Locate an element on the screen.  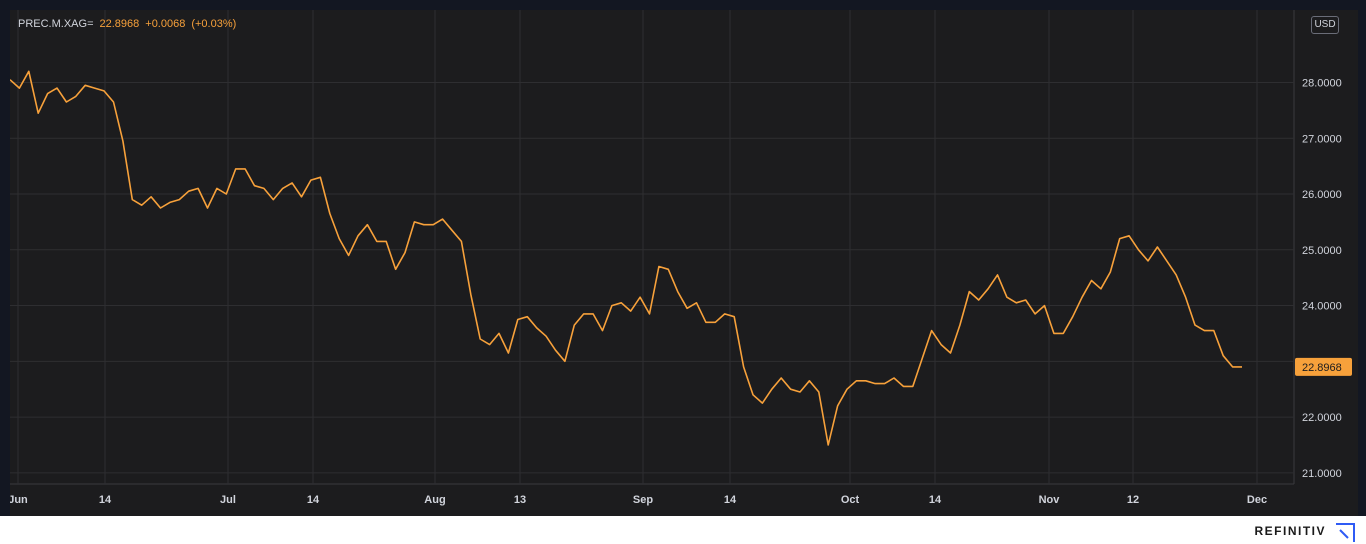
price-change: +0.0068 is located at coordinates (165, 24).